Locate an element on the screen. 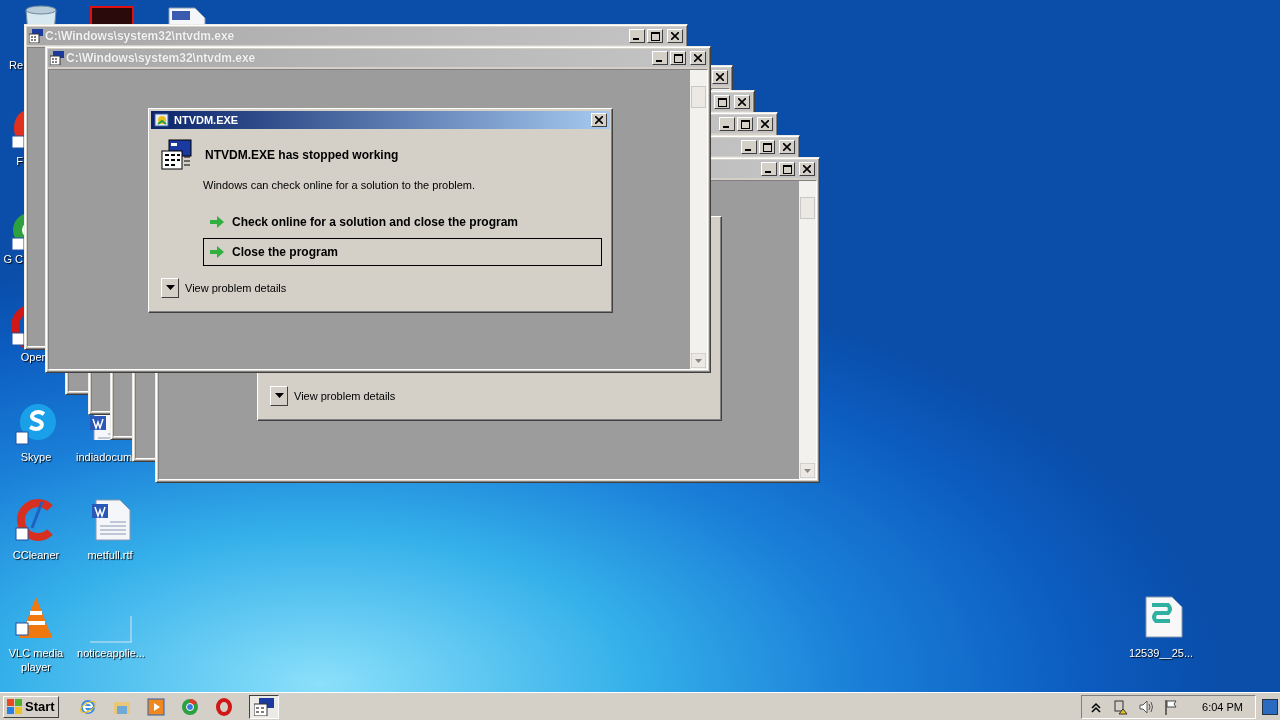 The image size is (1280, 720). icon-label: G C is located at coordinates (12, 259).